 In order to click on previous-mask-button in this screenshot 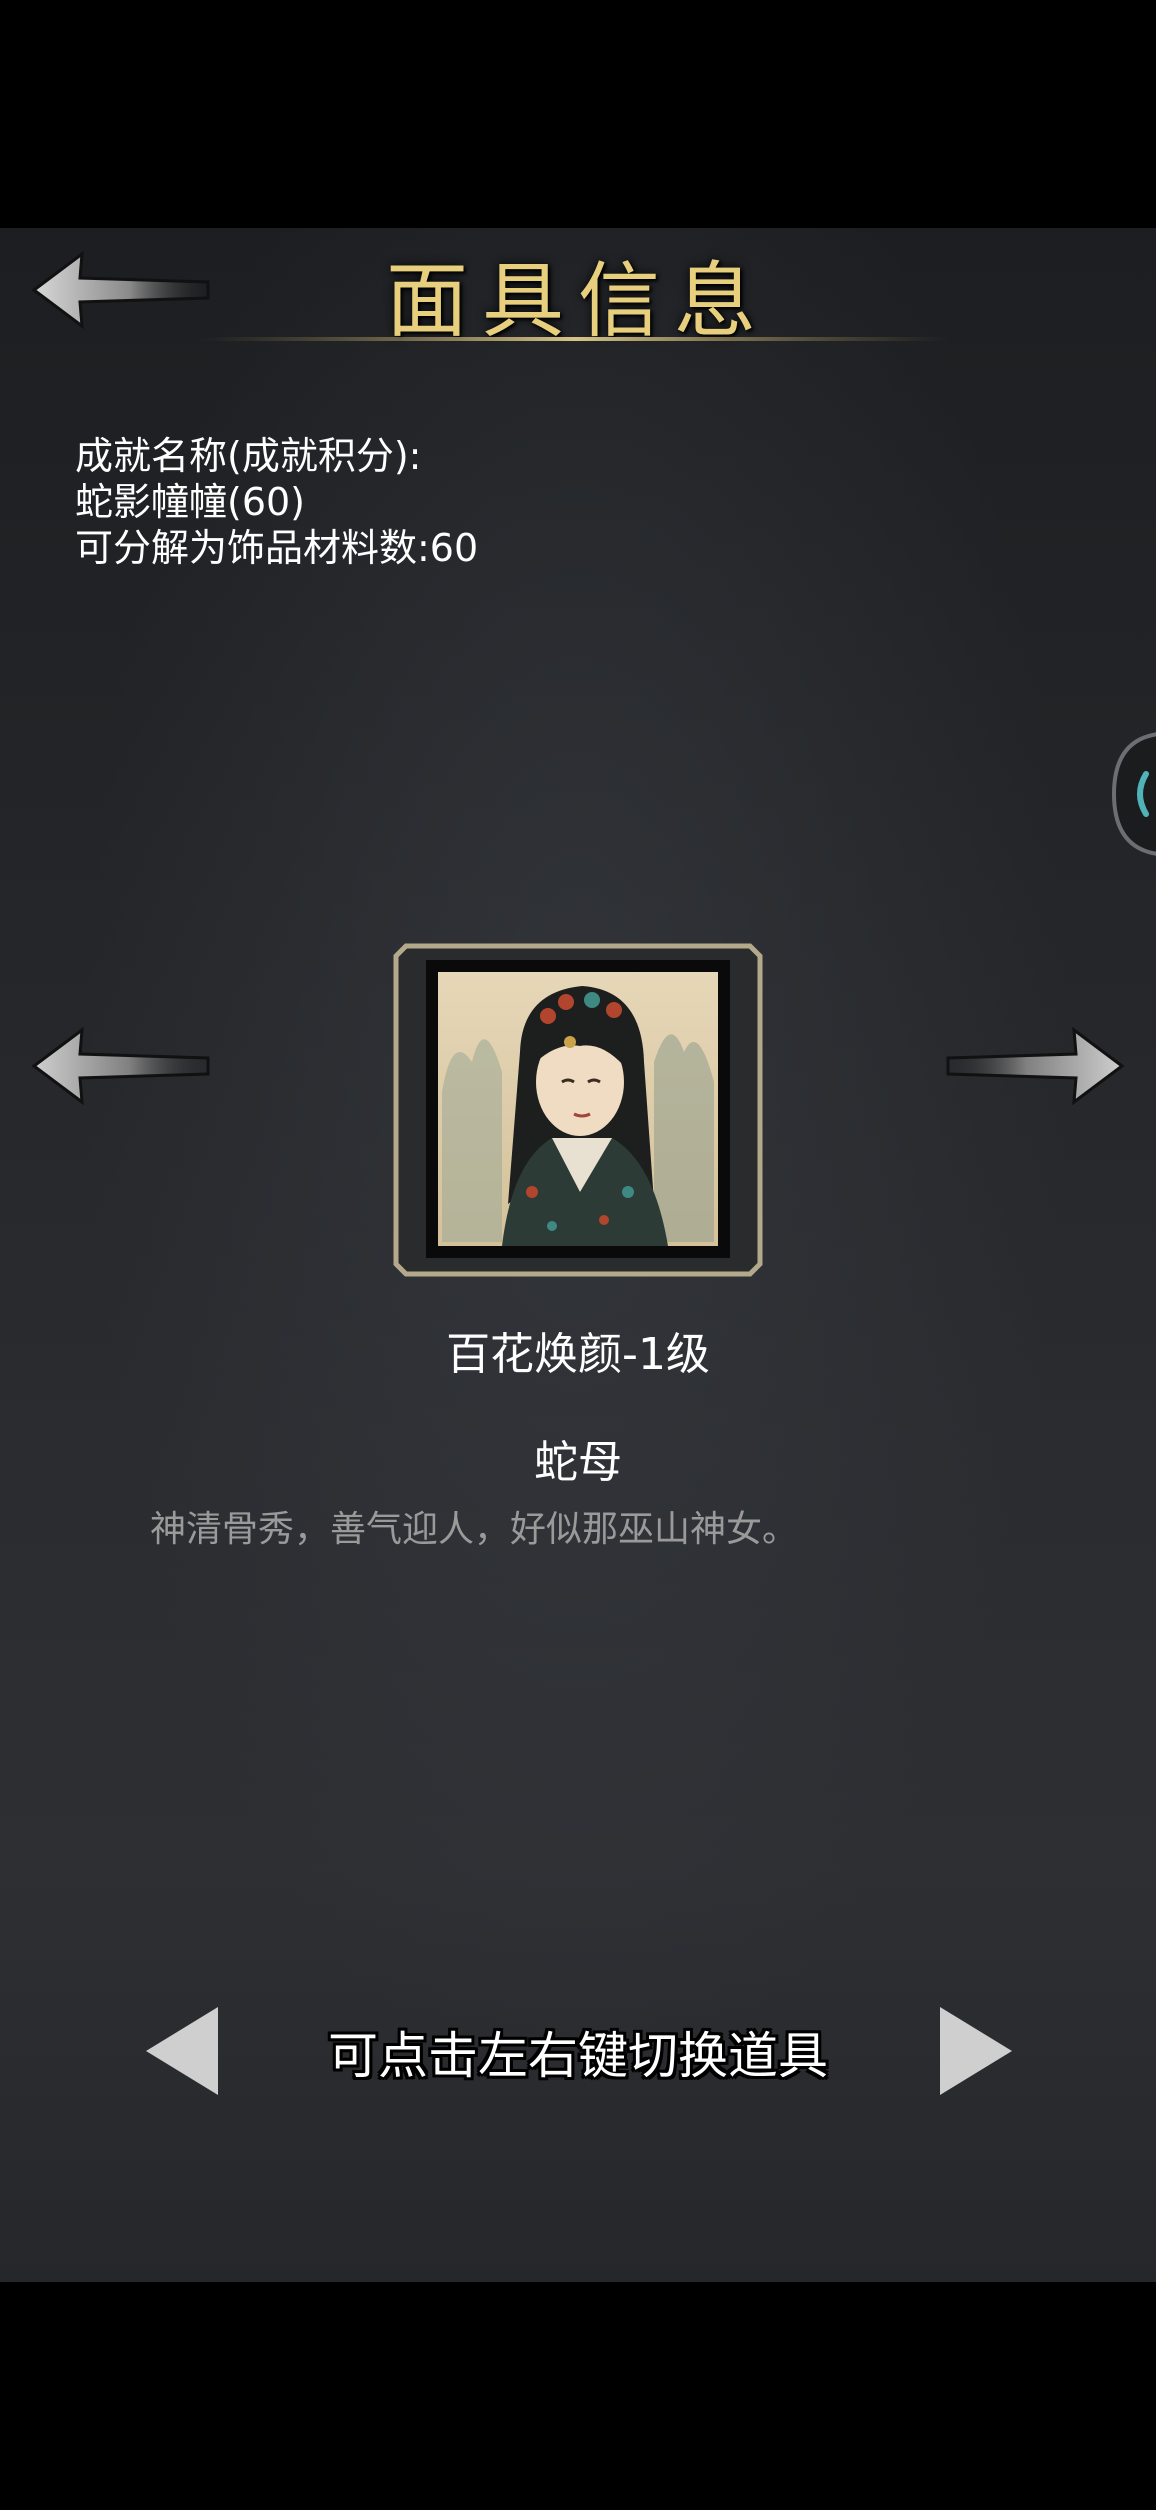, I will do `click(120, 1066)`.